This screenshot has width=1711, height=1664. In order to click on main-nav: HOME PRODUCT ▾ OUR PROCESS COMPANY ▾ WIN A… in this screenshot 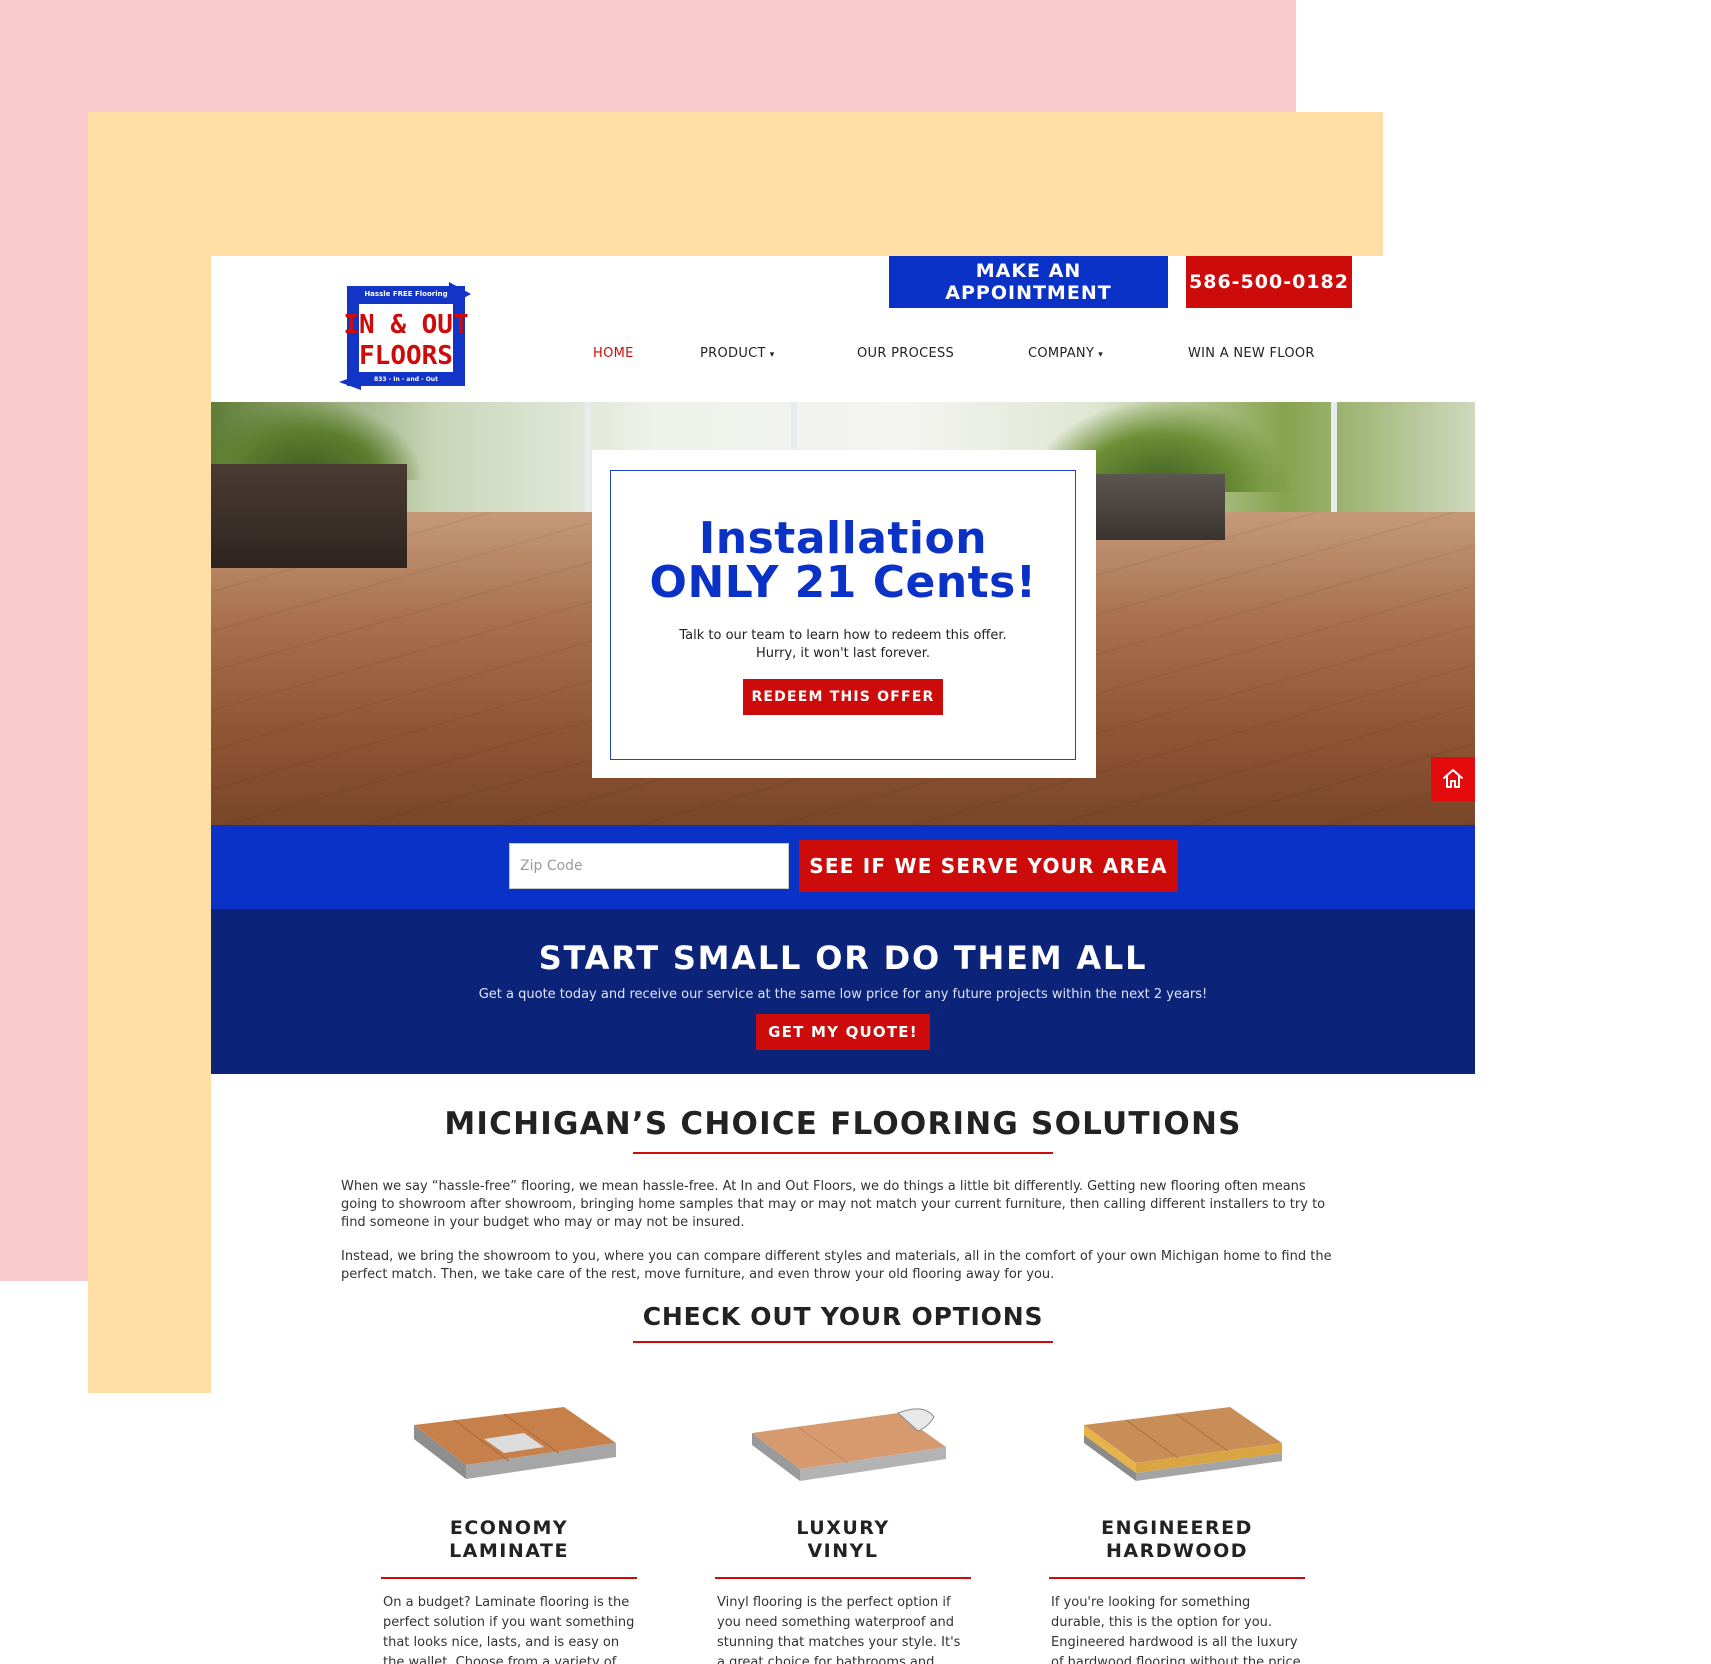, I will do `click(843, 356)`.